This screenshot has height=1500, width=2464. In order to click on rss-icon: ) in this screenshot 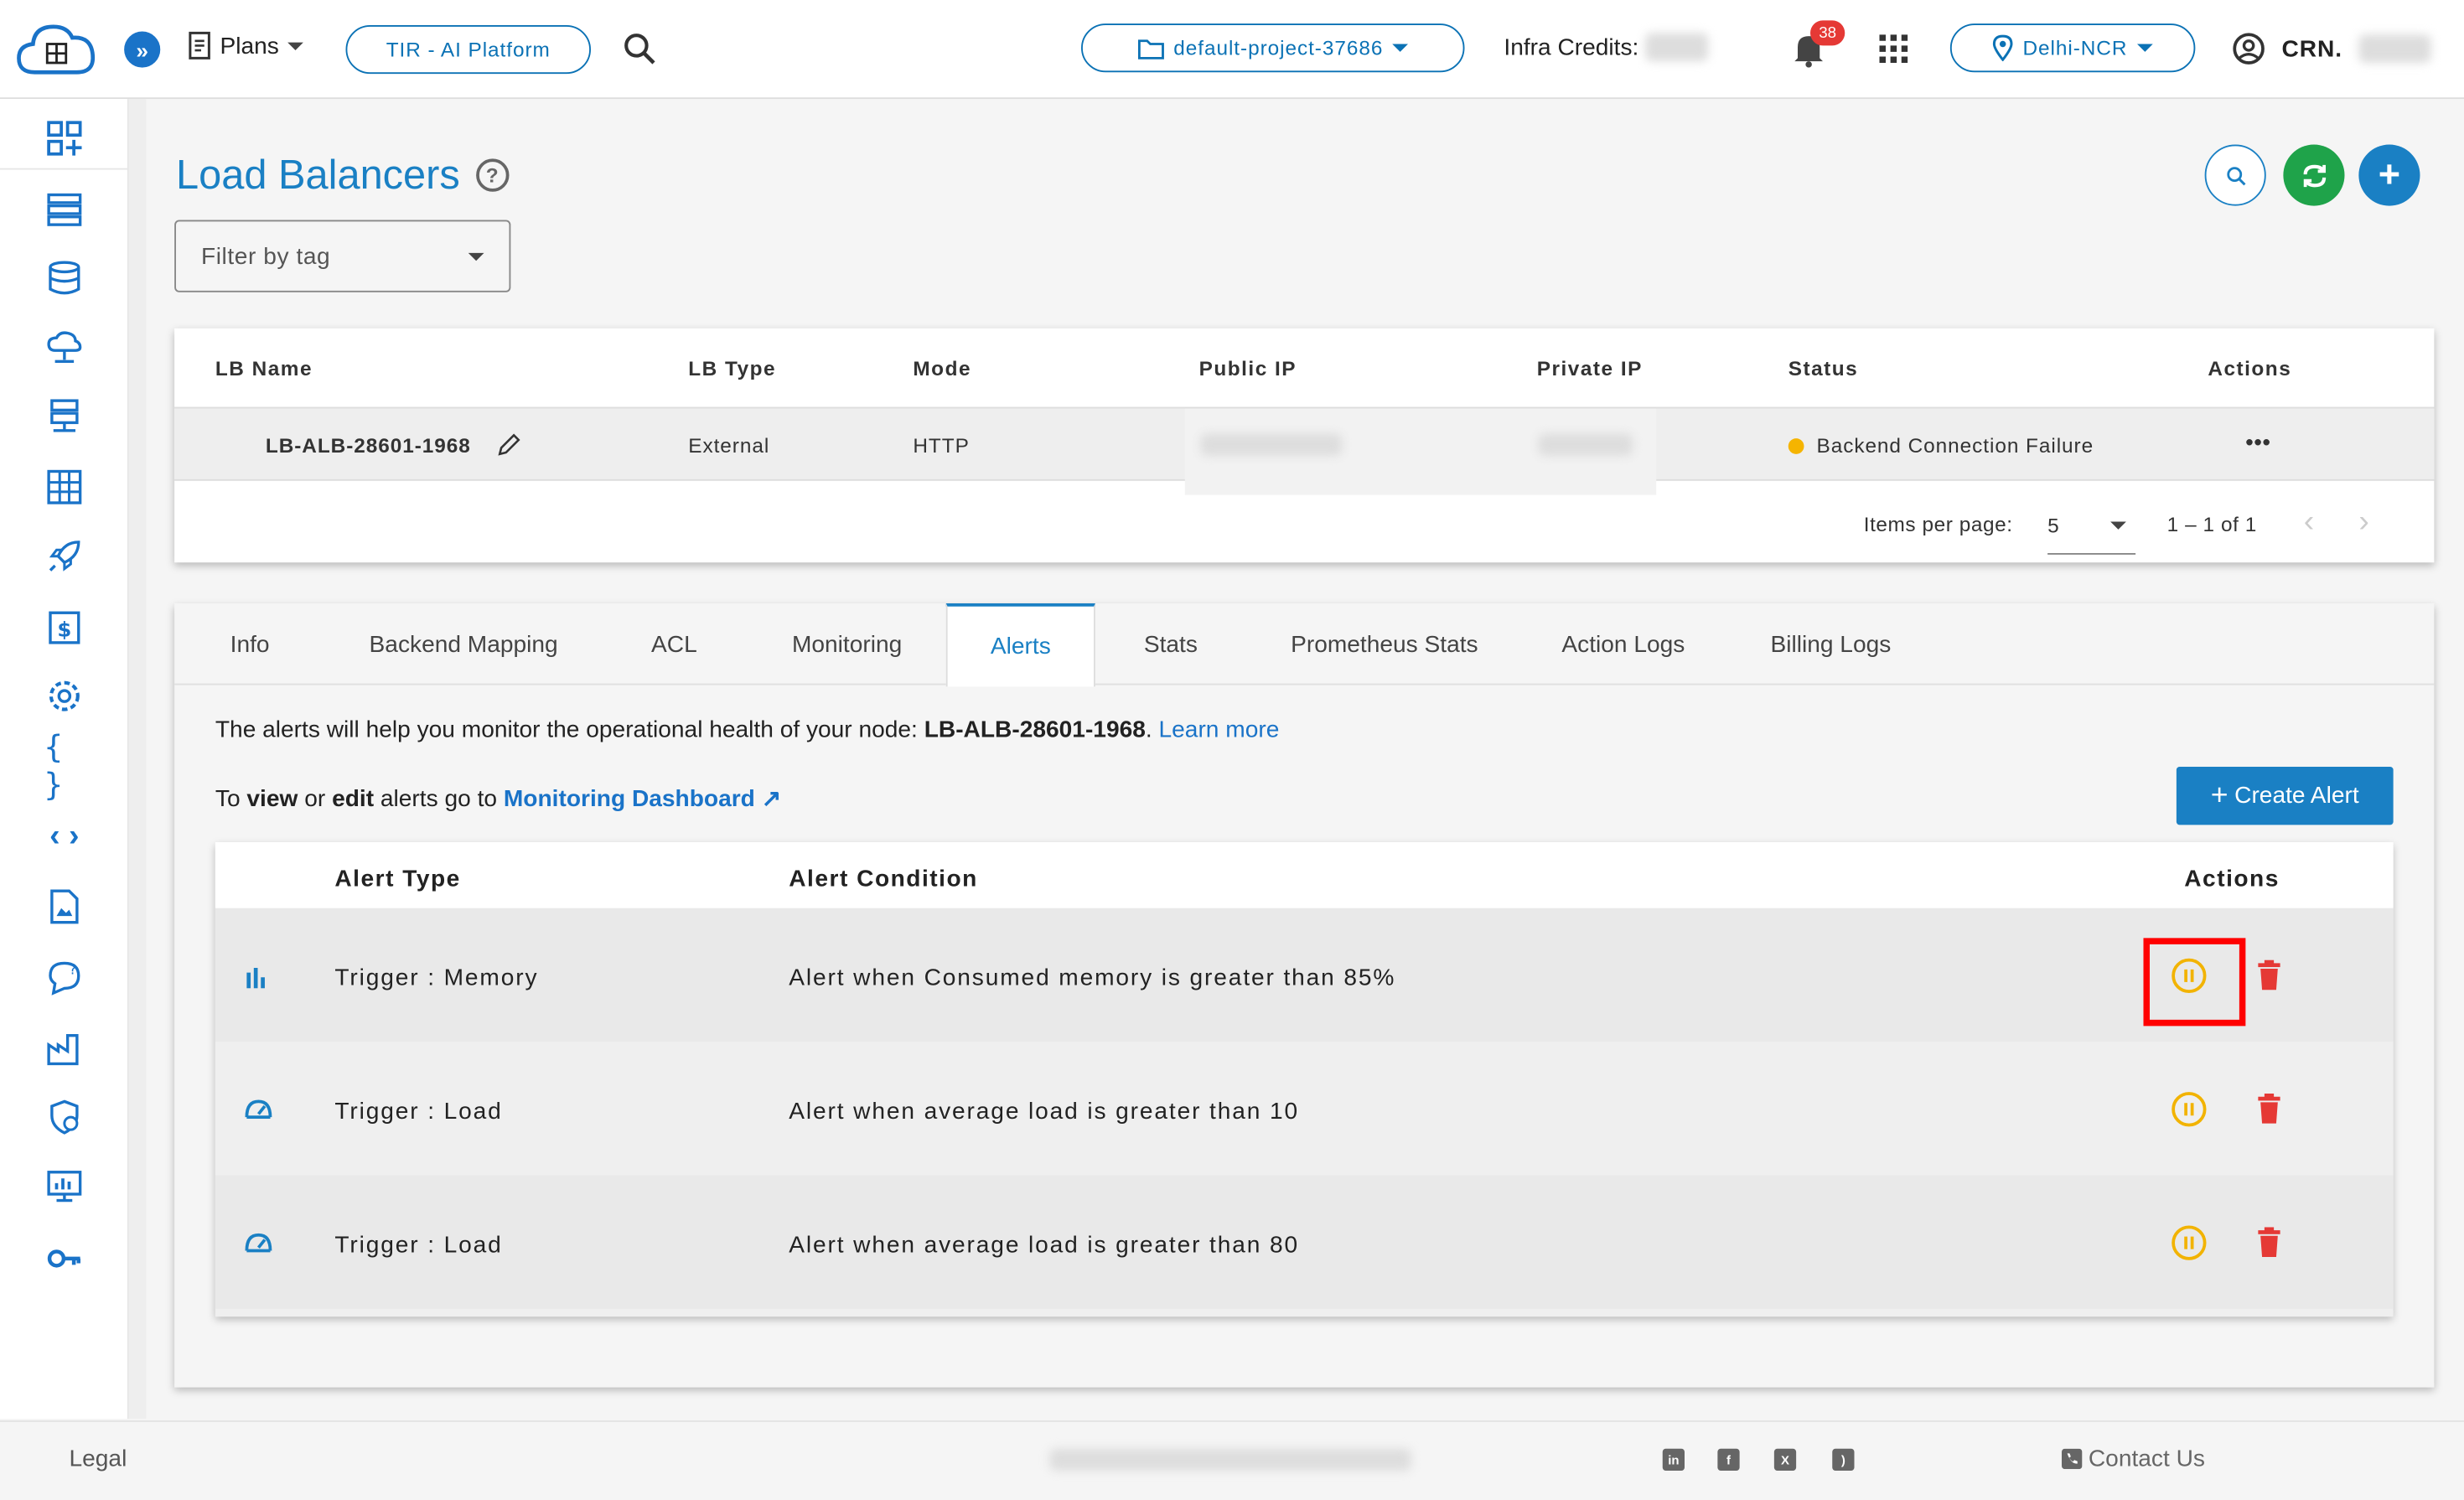, I will do `click(1843, 1459)`.